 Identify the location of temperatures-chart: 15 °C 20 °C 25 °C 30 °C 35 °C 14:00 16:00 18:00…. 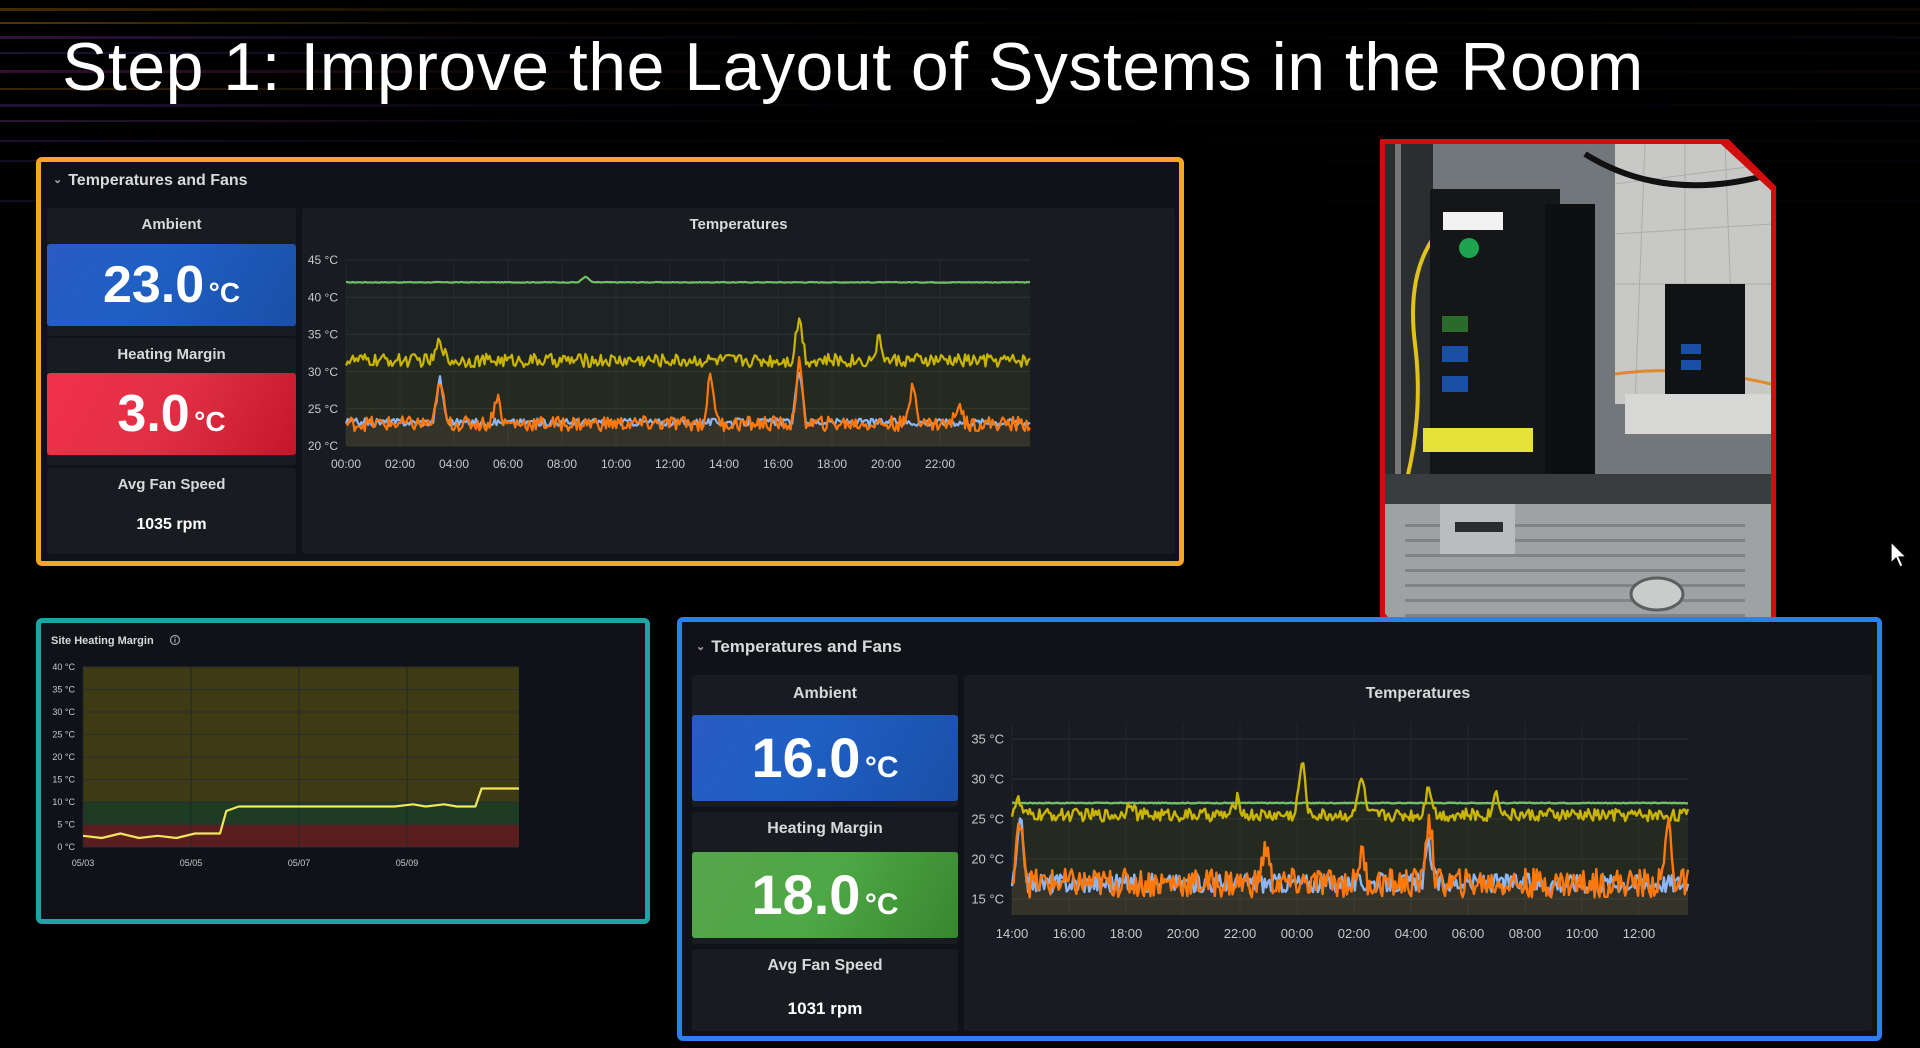
(1330, 832).